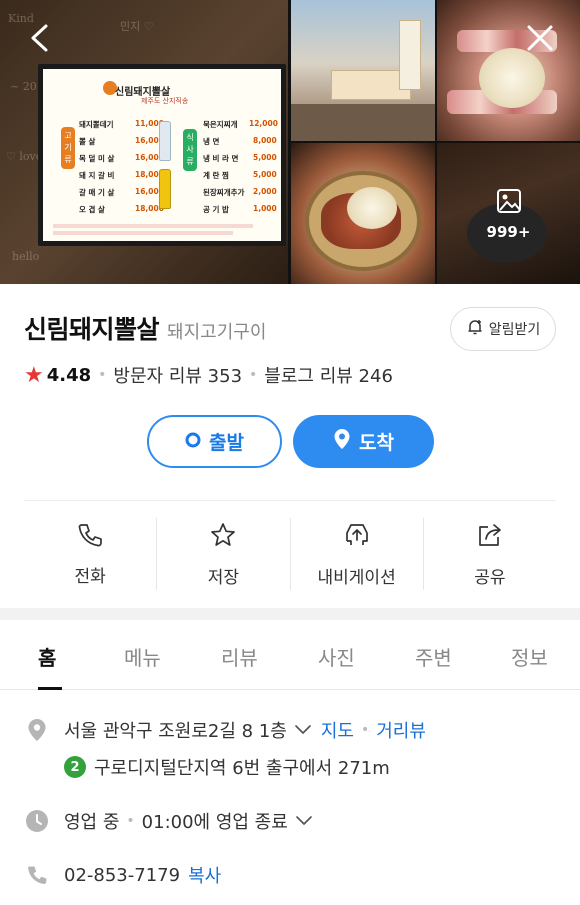 The width and height of the screenshot is (580, 905). Describe the element at coordinates (37, 730) in the screenshot. I see `location-pin-icon` at that location.